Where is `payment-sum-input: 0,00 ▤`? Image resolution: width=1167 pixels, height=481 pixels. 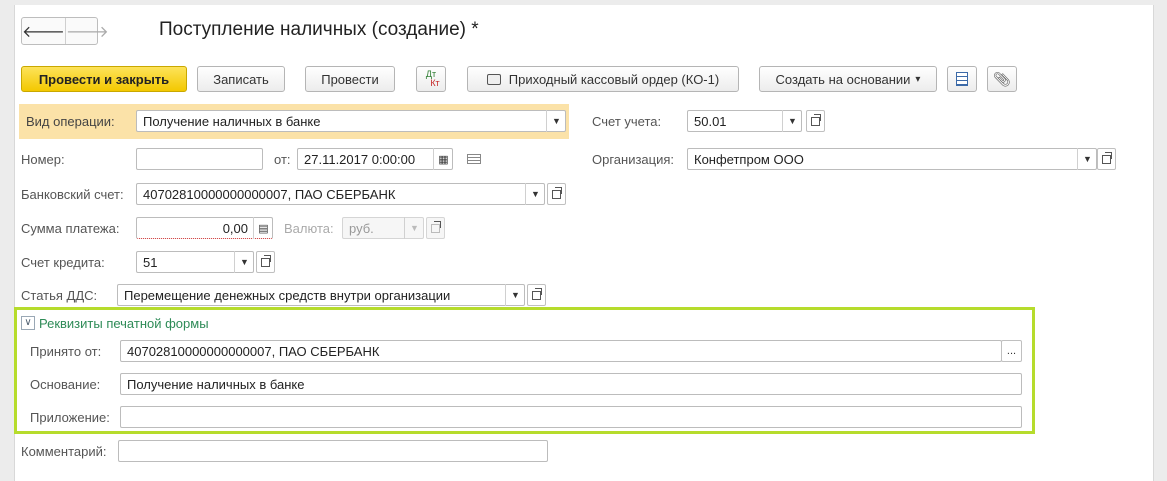
payment-sum-input: 0,00 ▤ is located at coordinates (204, 228).